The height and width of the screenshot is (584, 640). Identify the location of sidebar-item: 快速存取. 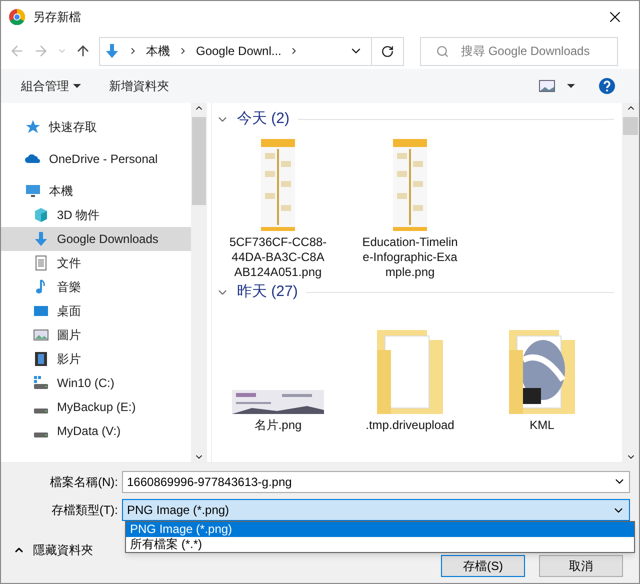
(96, 127).